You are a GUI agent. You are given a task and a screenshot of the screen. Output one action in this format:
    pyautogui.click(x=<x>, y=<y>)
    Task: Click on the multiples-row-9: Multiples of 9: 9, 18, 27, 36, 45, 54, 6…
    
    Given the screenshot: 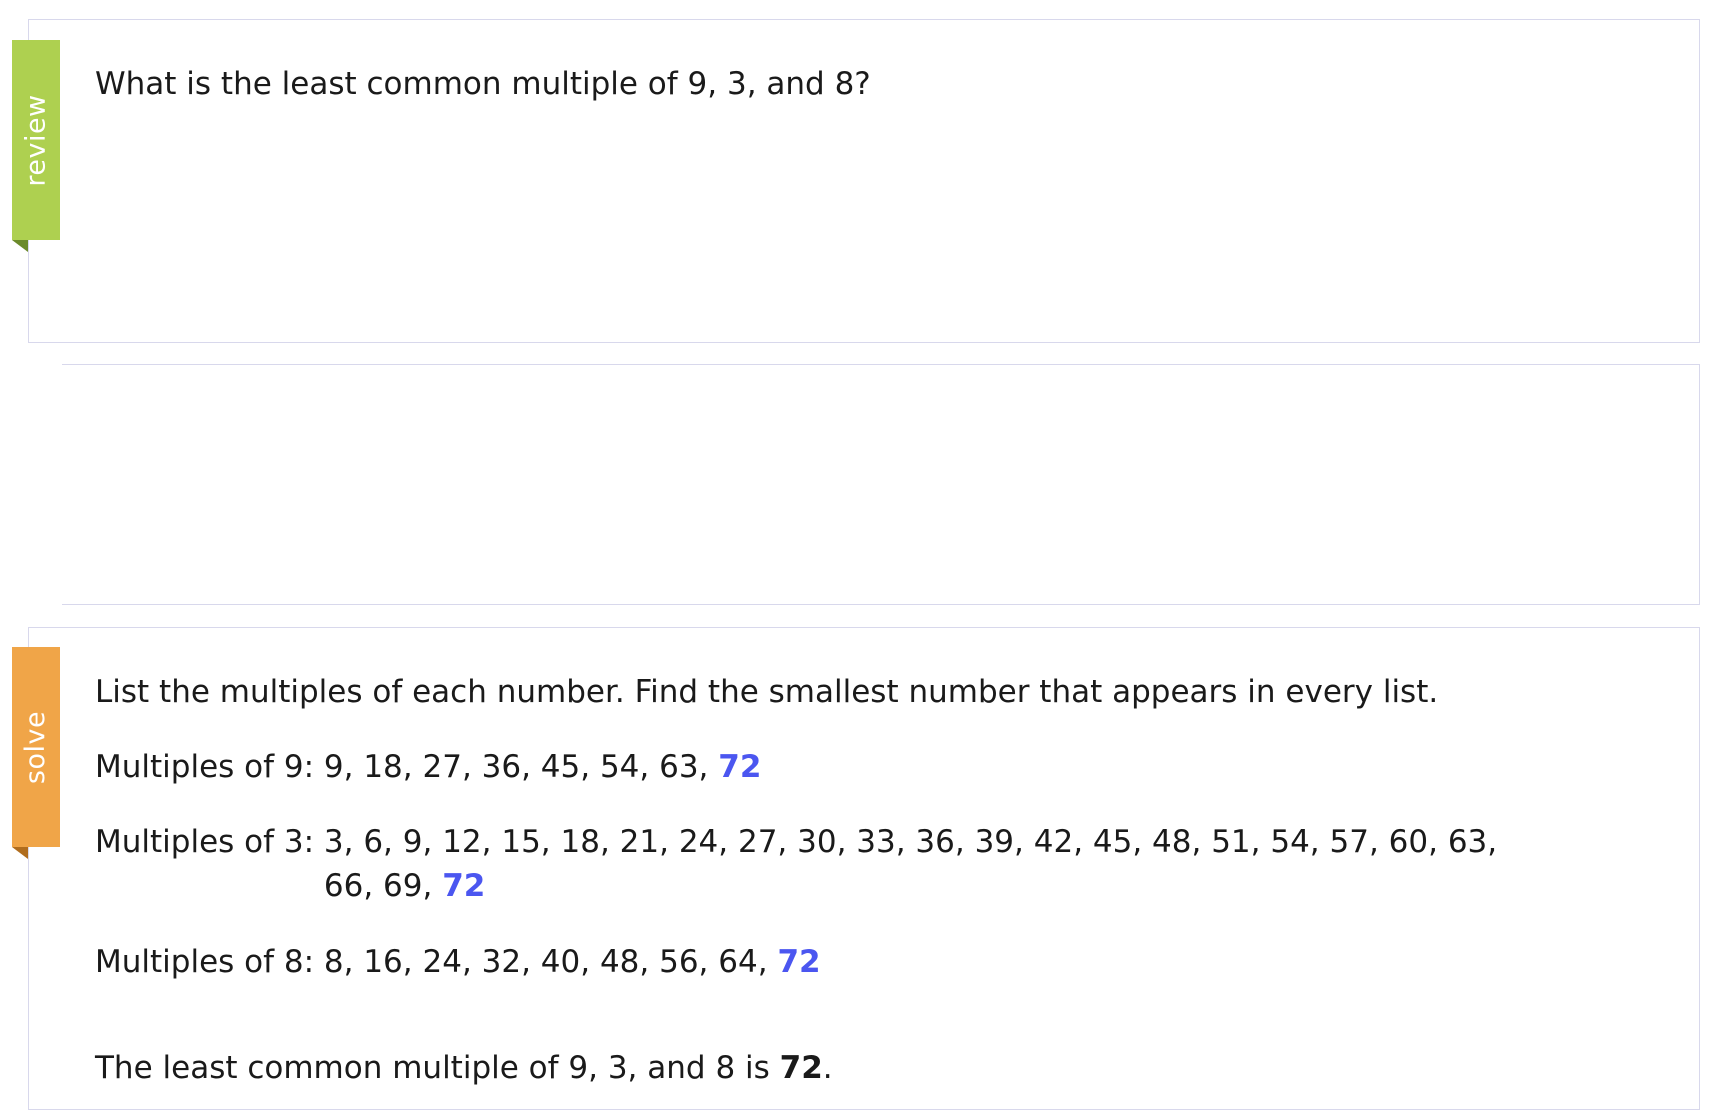 What is the action you would take?
    pyautogui.click(x=428, y=767)
    